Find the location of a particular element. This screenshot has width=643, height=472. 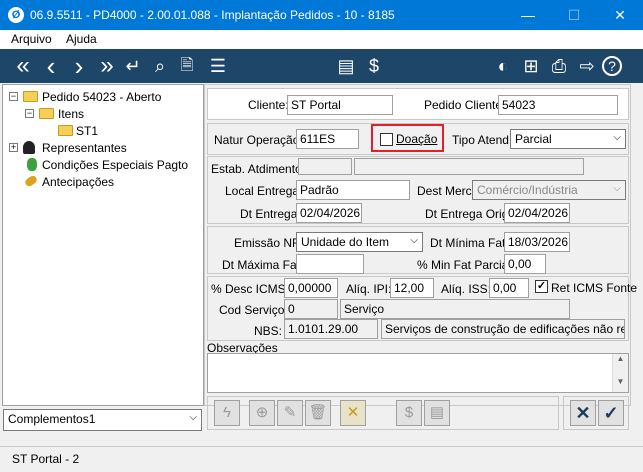

lightning-icon: ϟ is located at coordinates (227, 413).